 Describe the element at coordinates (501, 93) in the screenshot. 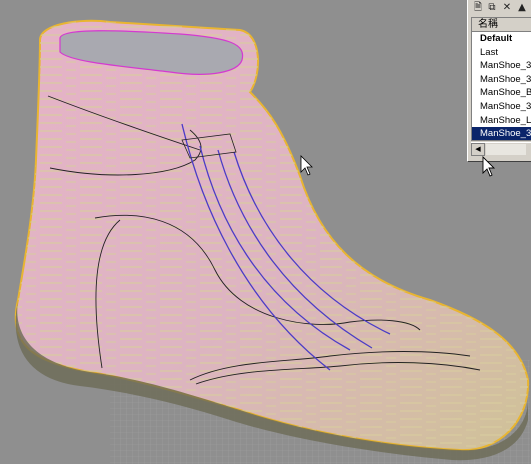

I see `layer-item: ManShoe_Bm` at that location.